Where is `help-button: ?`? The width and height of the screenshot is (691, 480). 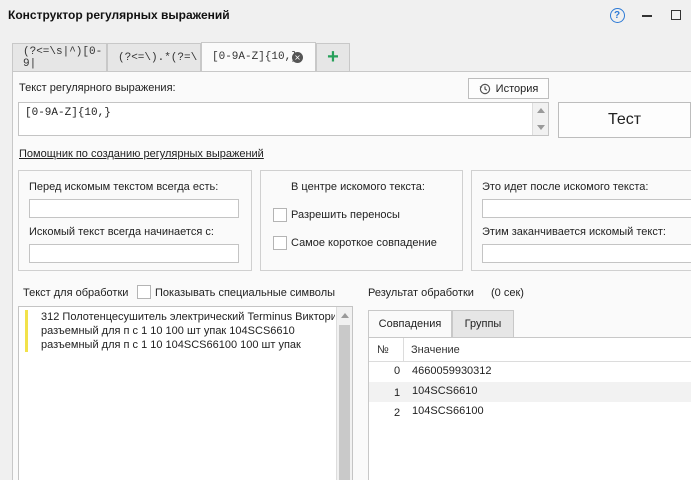
help-button: ? is located at coordinates (617, 15).